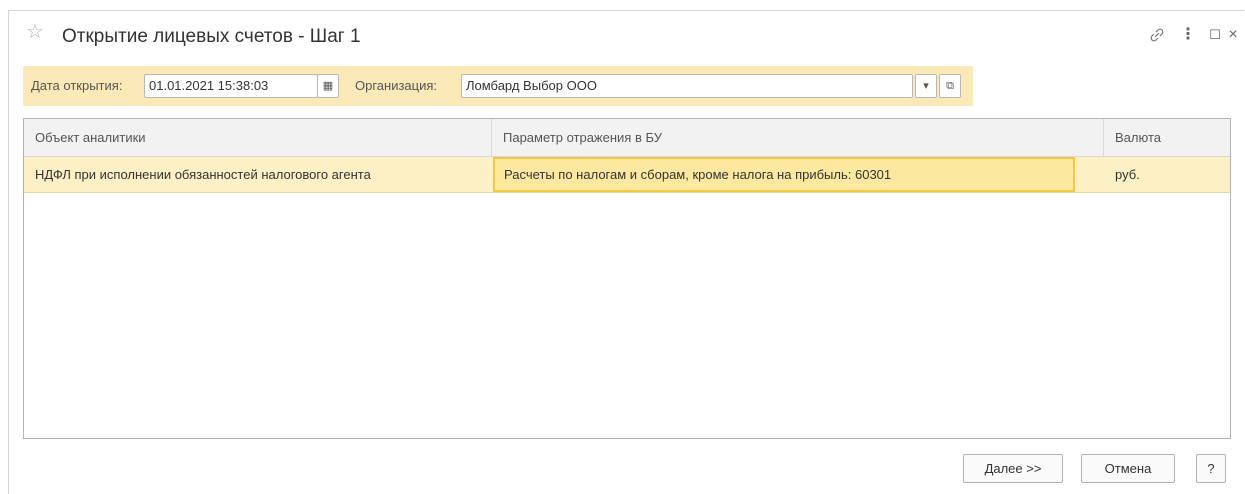  What do you see at coordinates (1157, 35) in the screenshot?
I see `link-icon` at bounding box center [1157, 35].